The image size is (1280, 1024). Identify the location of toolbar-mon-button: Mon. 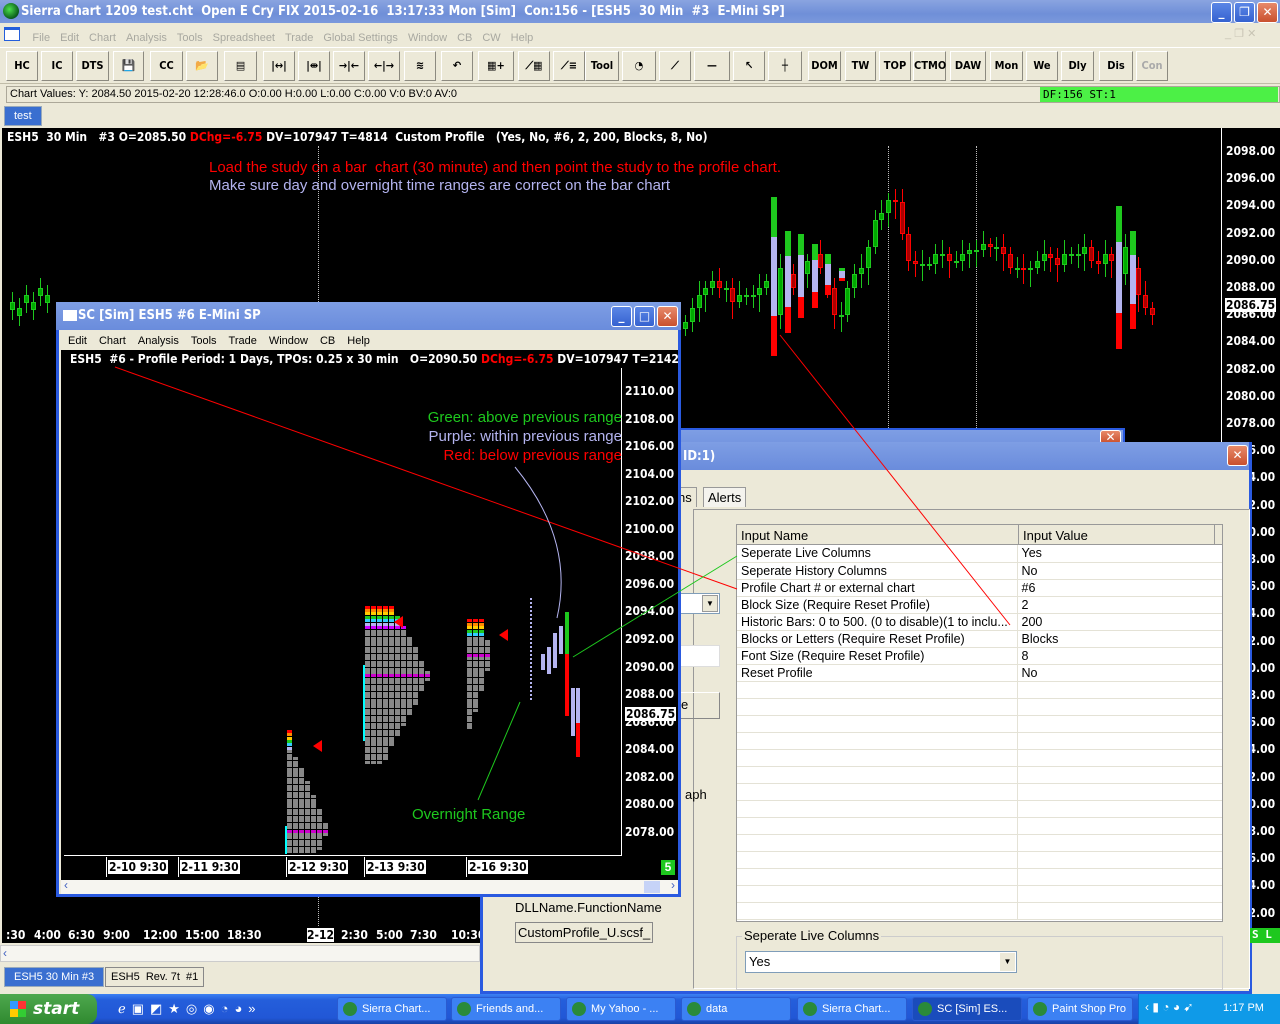
(1006, 66).